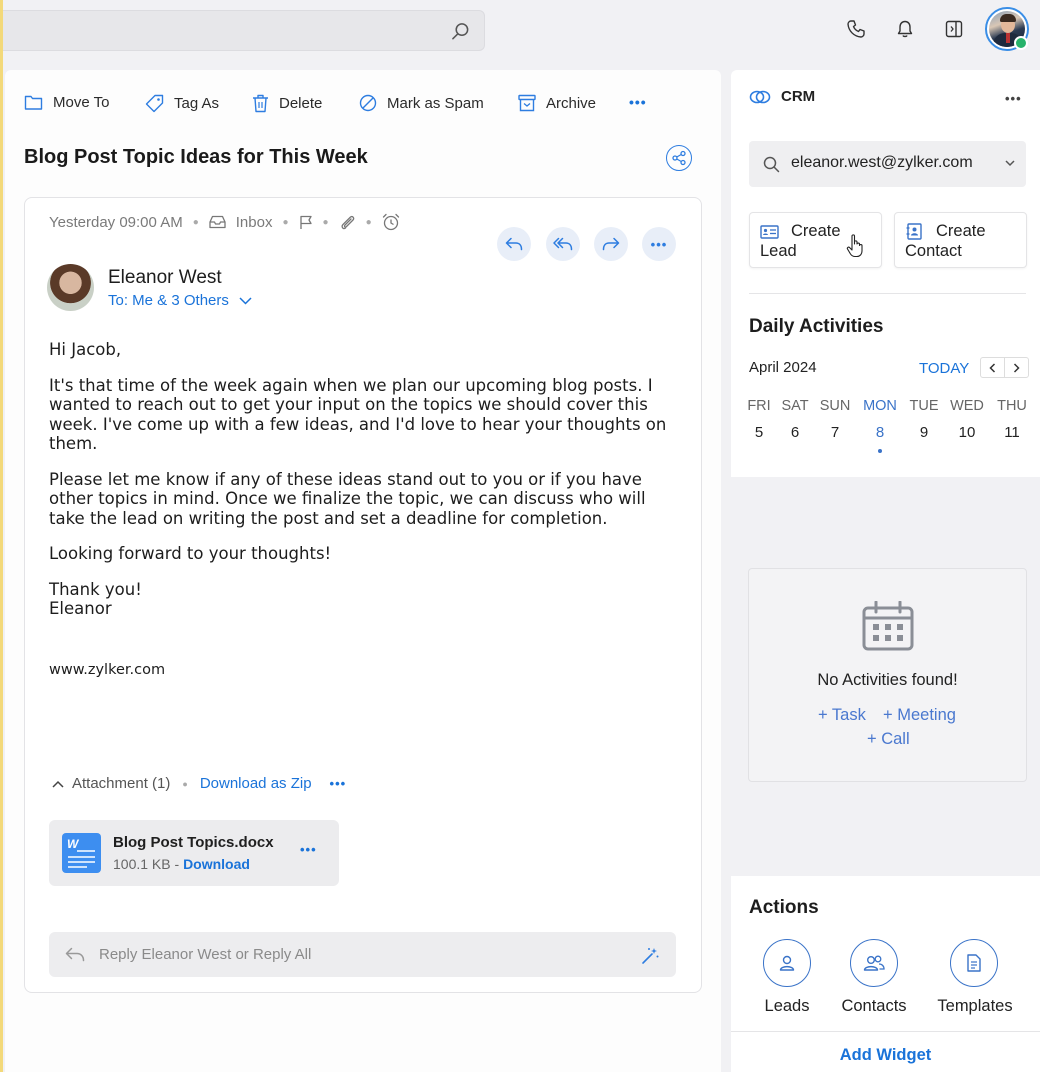 This screenshot has height=1072, width=1040. What do you see at coordinates (193, 842) in the screenshot?
I see `attachment-file-name: Blog Post Topics.docx` at bounding box center [193, 842].